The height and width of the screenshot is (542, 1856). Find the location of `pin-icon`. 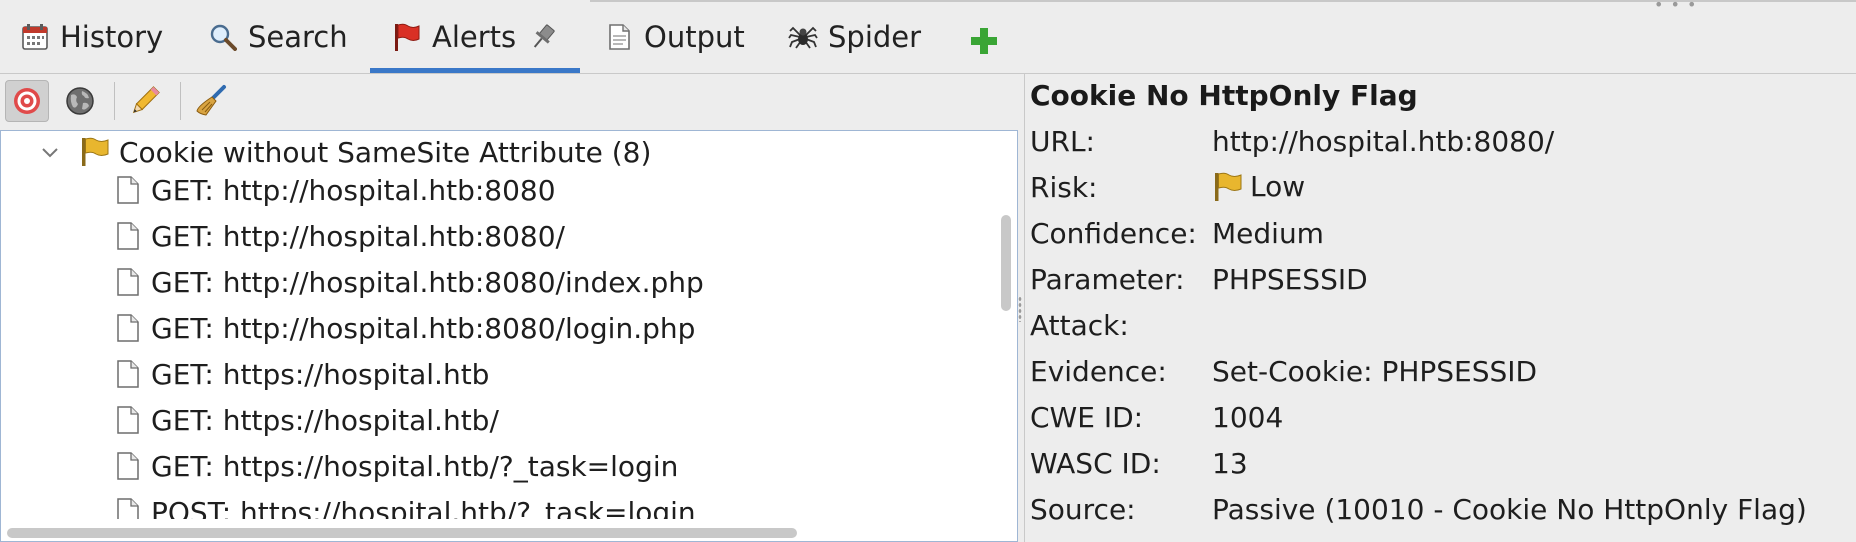

pin-icon is located at coordinates (543, 37).